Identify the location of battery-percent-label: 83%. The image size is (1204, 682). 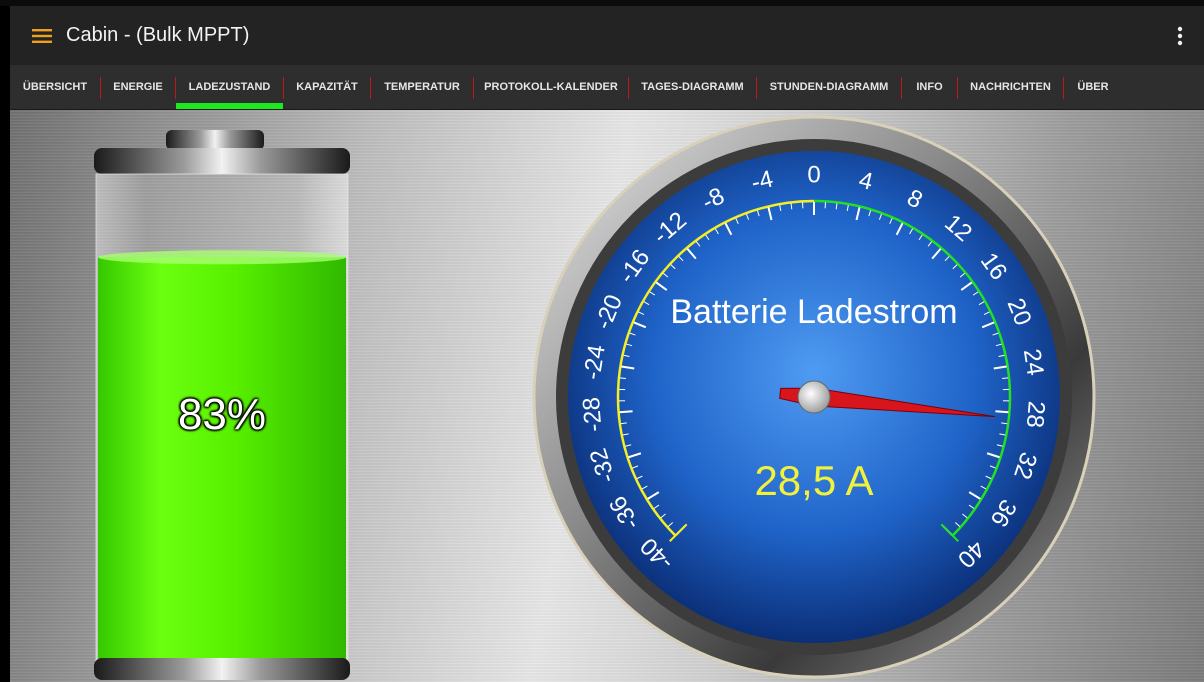
(222, 414).